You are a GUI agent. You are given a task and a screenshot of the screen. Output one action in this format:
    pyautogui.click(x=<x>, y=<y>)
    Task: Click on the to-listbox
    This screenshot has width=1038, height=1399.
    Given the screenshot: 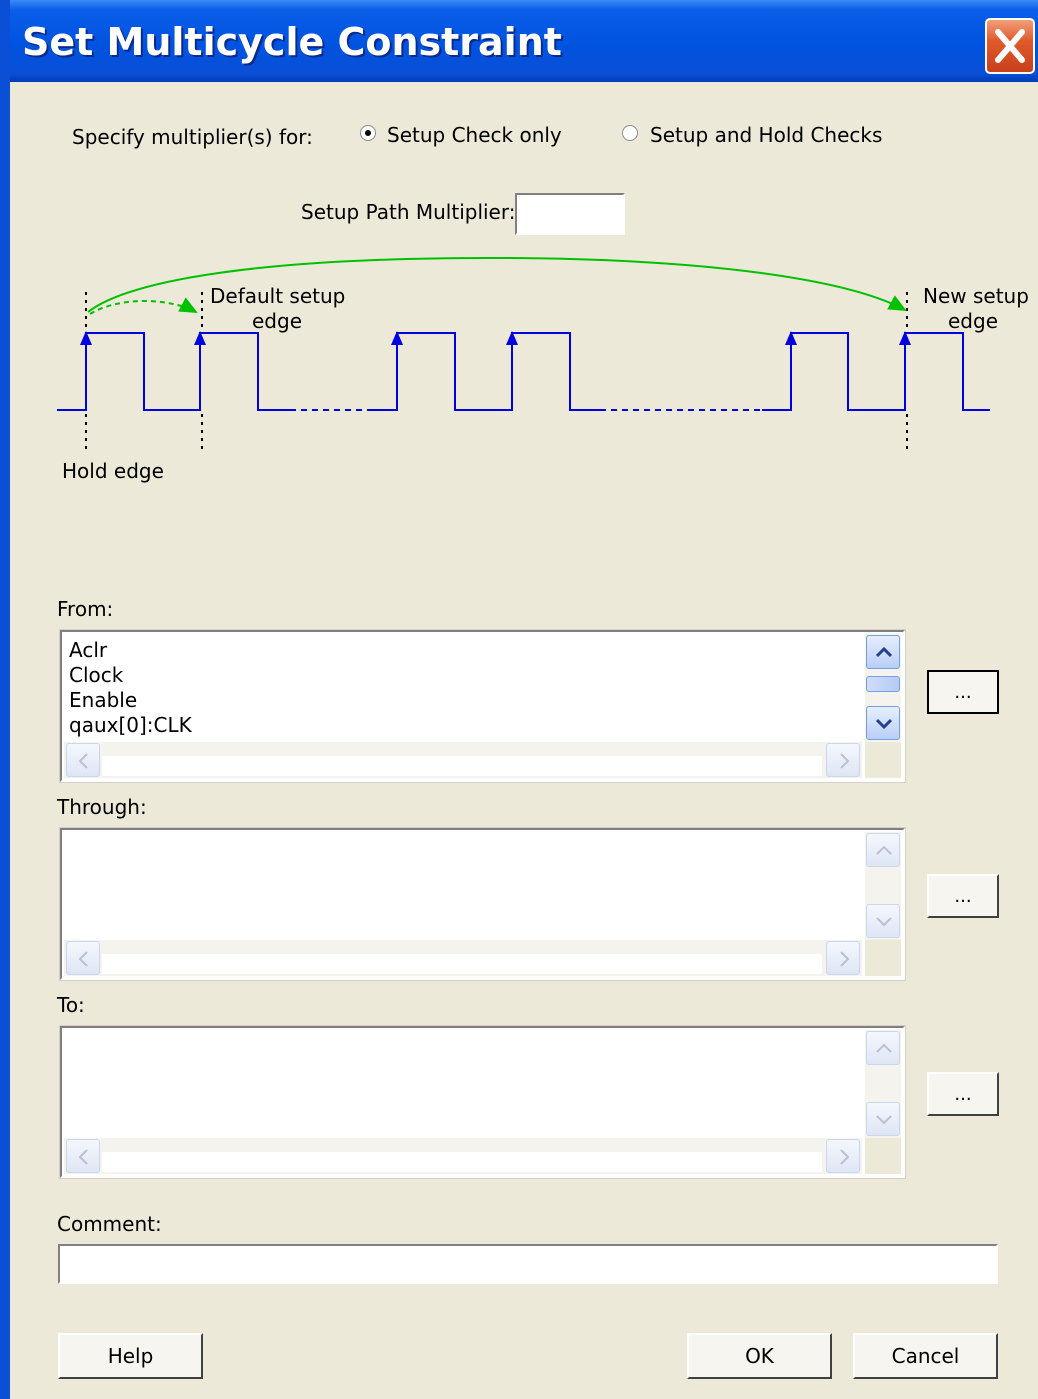 What is the action you would take?
    pyautogui.click(x=482, y=1102)
    